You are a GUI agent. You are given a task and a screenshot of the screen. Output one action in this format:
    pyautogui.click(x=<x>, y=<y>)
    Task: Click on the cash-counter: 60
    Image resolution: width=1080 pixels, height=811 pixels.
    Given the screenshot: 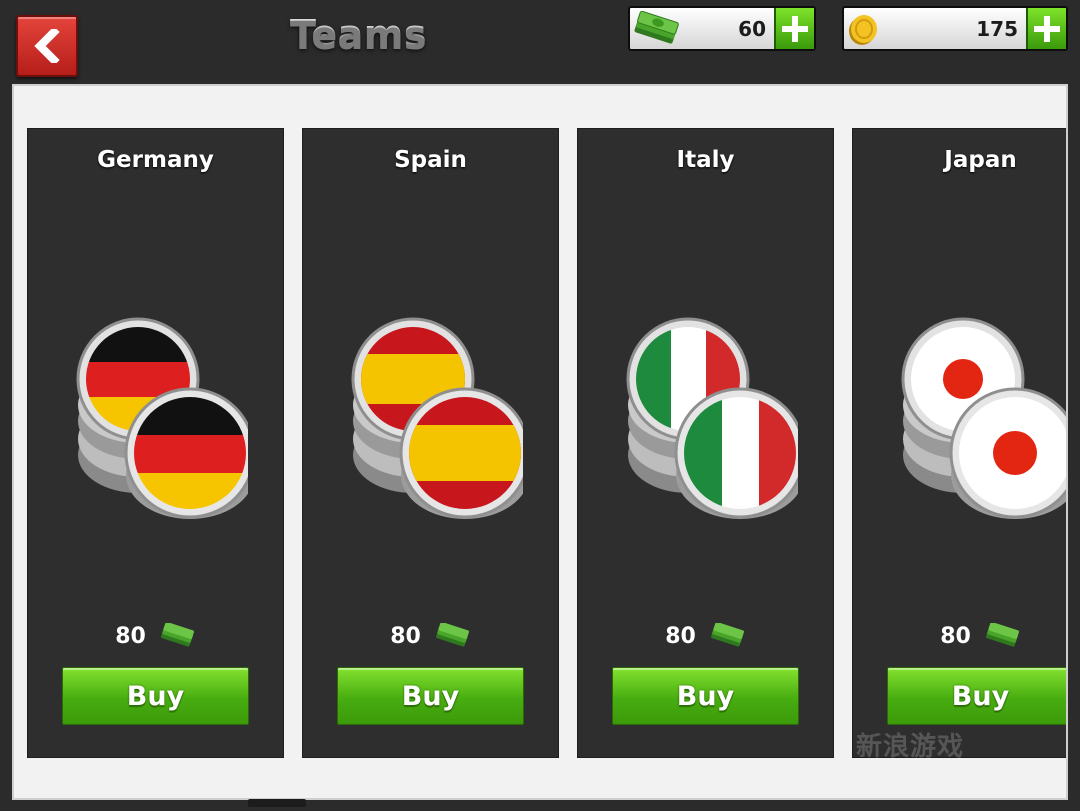 What is the action you would take?
    pyautogui.click(x=722, y=28)
    